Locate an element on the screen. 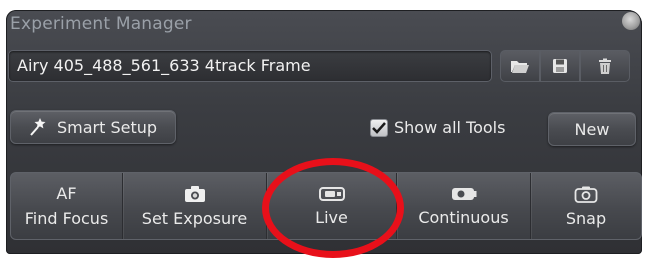 Image resolution: width=648 pixels, height=258 pixels. live-camera-icon is located at coordinates (331, 193).